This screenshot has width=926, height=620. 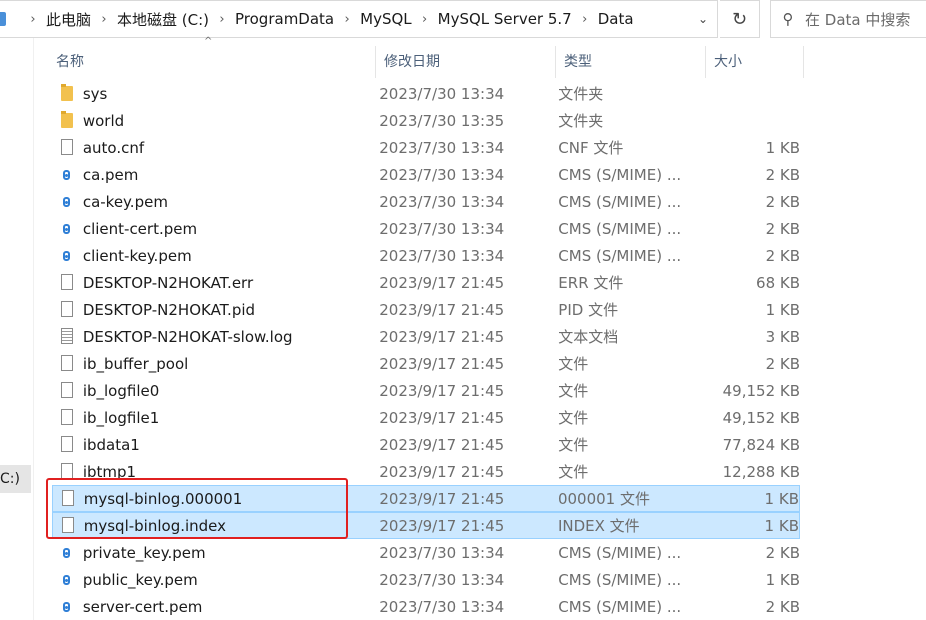 I want to click on sort-ascending-icon: ^, so click(x=208, y=41).